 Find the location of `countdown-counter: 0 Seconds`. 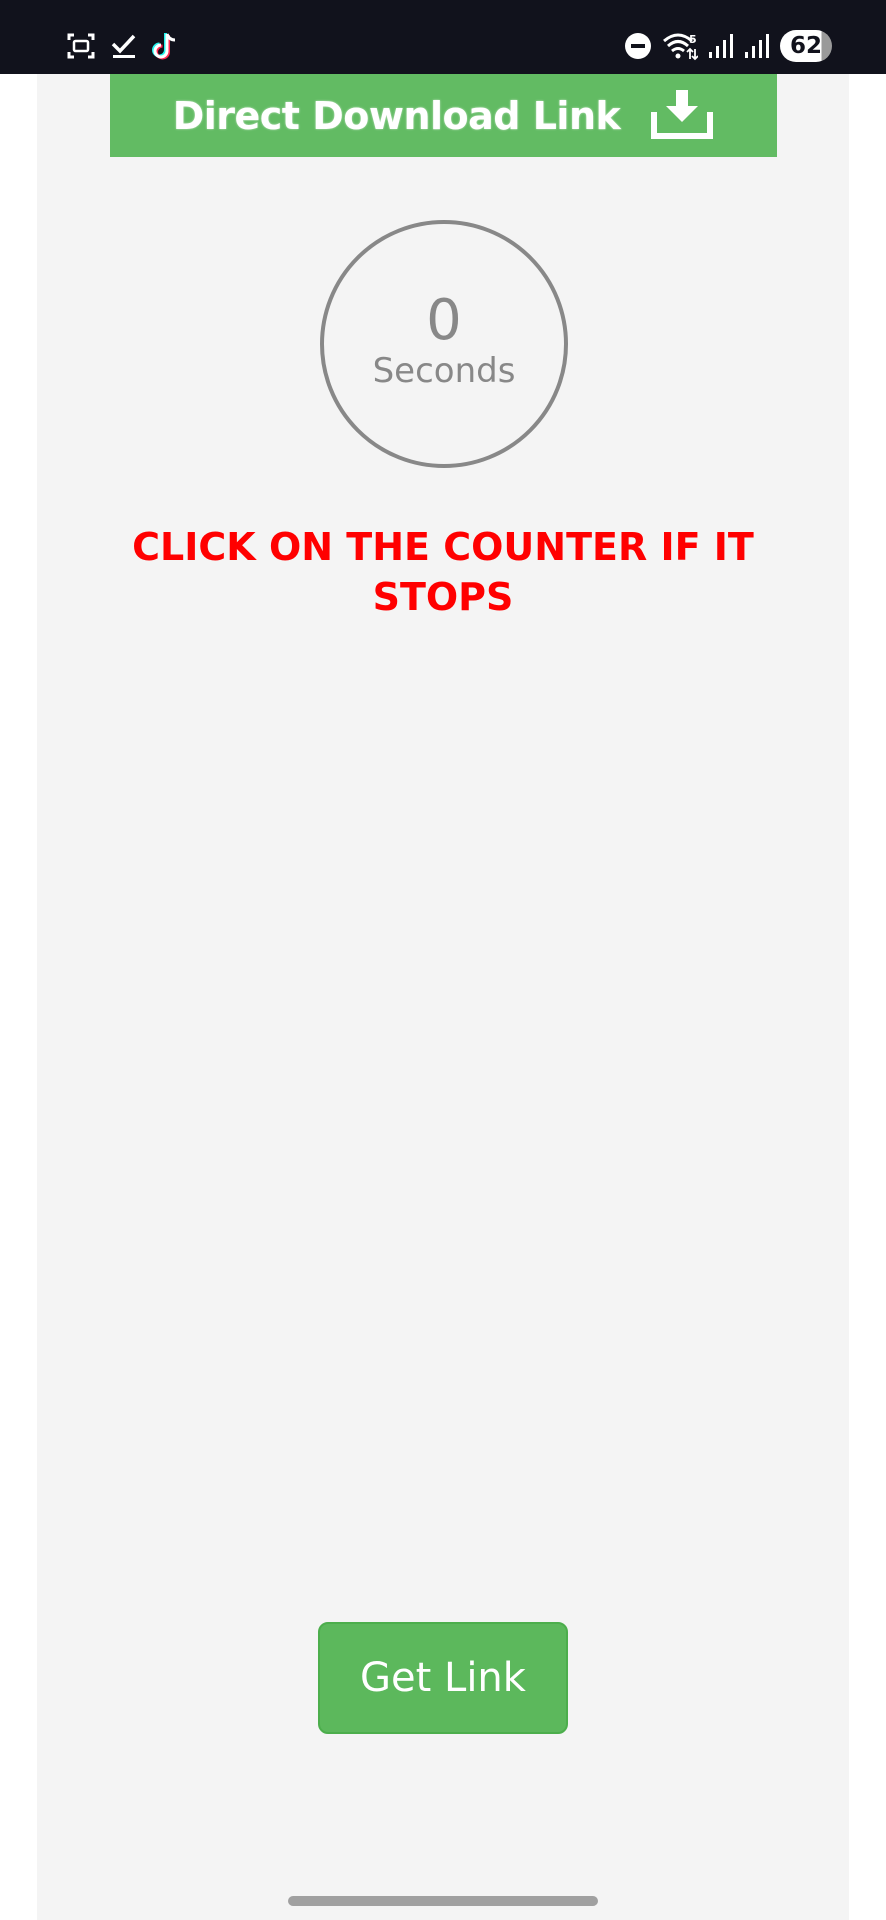

countdown-counter: 0 Seconds is located at coordinates (444, 344).